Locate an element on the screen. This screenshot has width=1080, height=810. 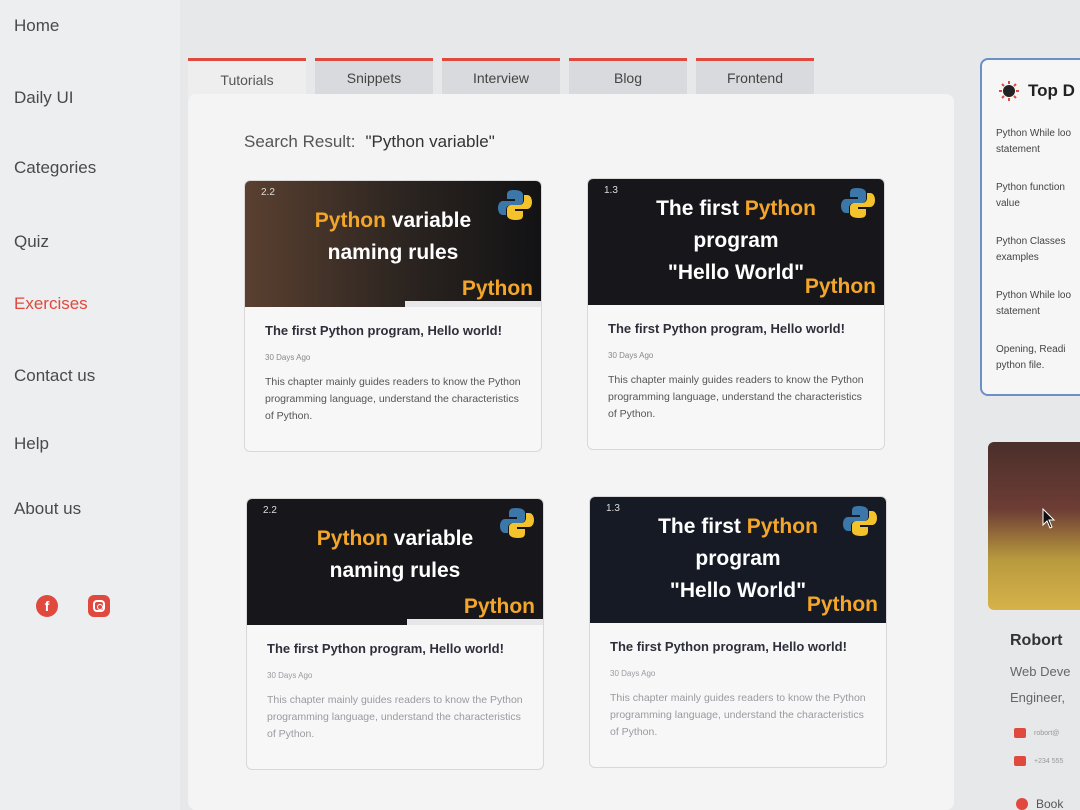
search-result-heading: Search Result: "Python variable" is located at coordinates (369, 142).